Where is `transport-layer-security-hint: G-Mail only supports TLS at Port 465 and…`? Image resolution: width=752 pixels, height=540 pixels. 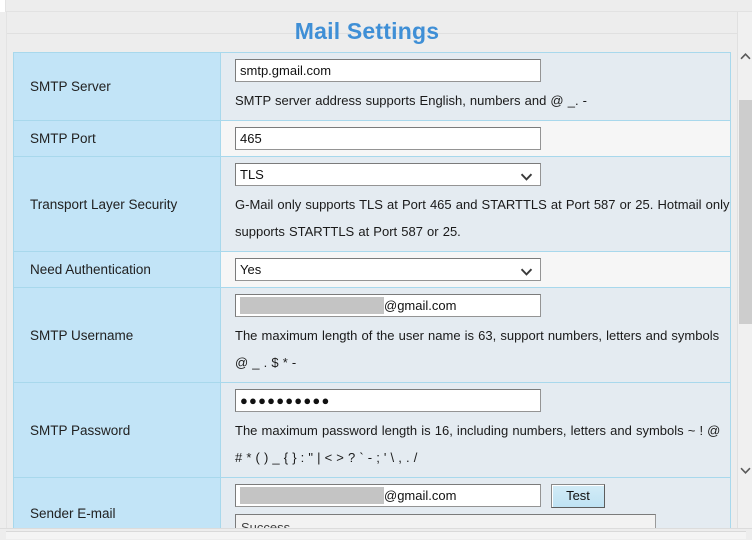 transport-layer-security-hint: G-Mail only supports TLS at Port 465 and… is located at coordinates (482, 218).